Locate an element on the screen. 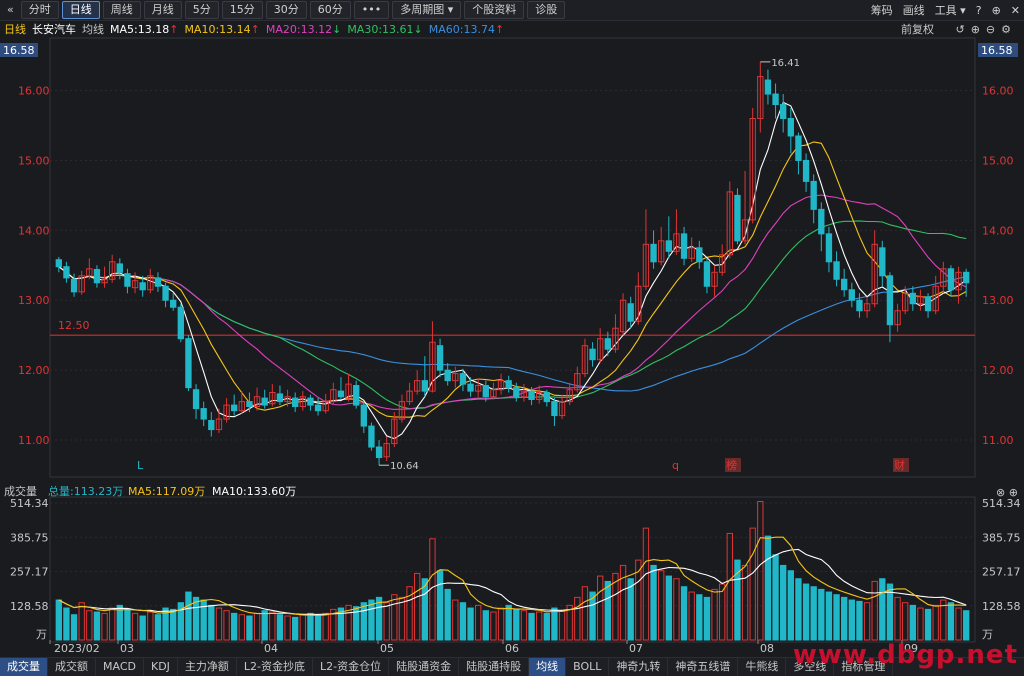  indicator-tab-8: 陆股通持股 is located at coordinates (494, 667).